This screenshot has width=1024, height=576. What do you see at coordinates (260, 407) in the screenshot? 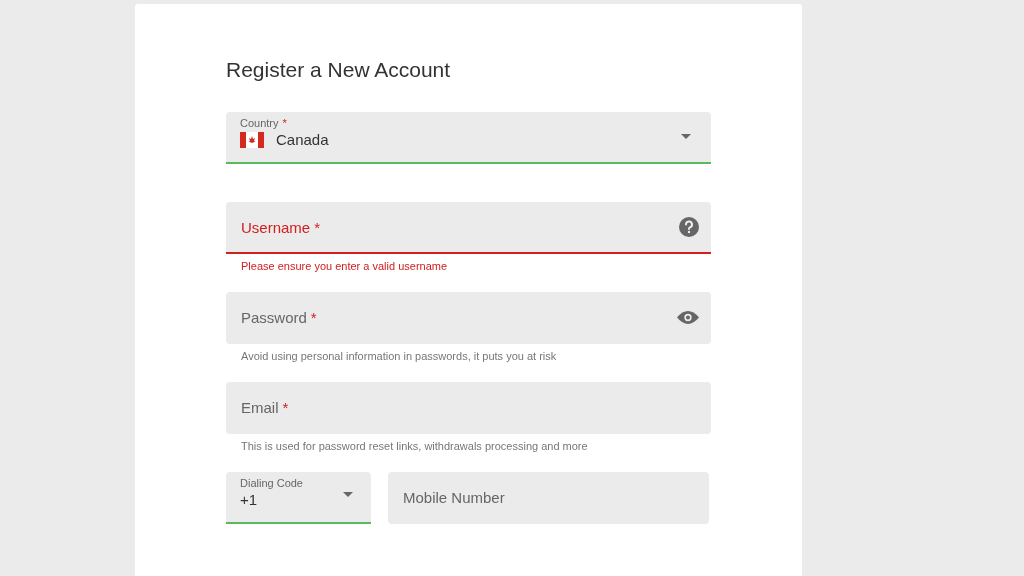
I see `field-label: Email` at bounding box center [260, 407].